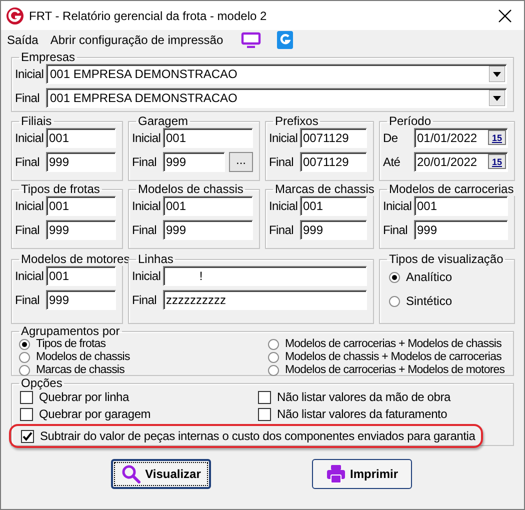 This screenshot has width=525, height=510. I want to click on radio-label: Tipos de frotas, so click(71, 344).